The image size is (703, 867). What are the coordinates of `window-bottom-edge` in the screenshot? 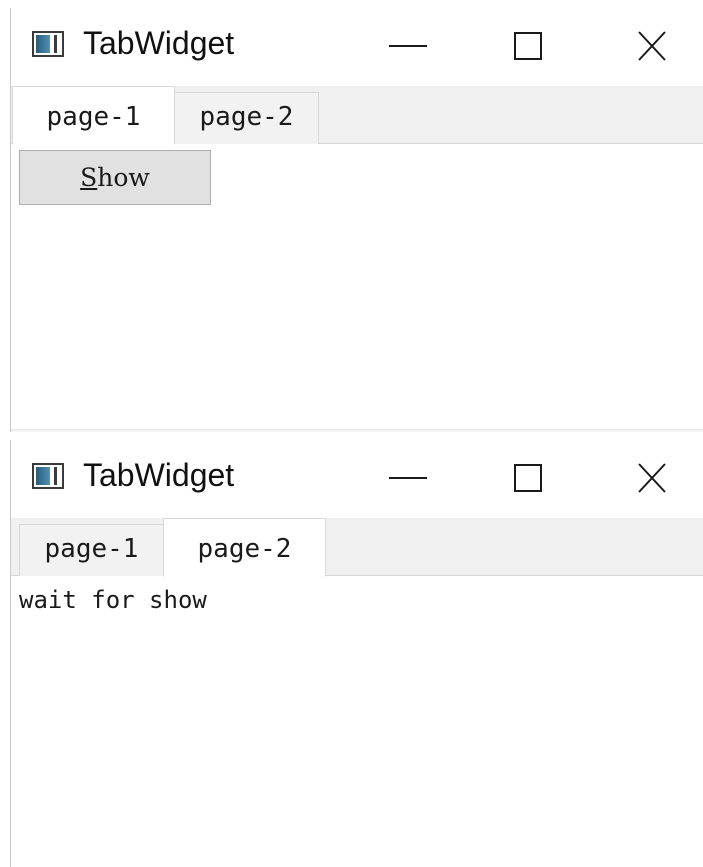 It's located at (357, 430).